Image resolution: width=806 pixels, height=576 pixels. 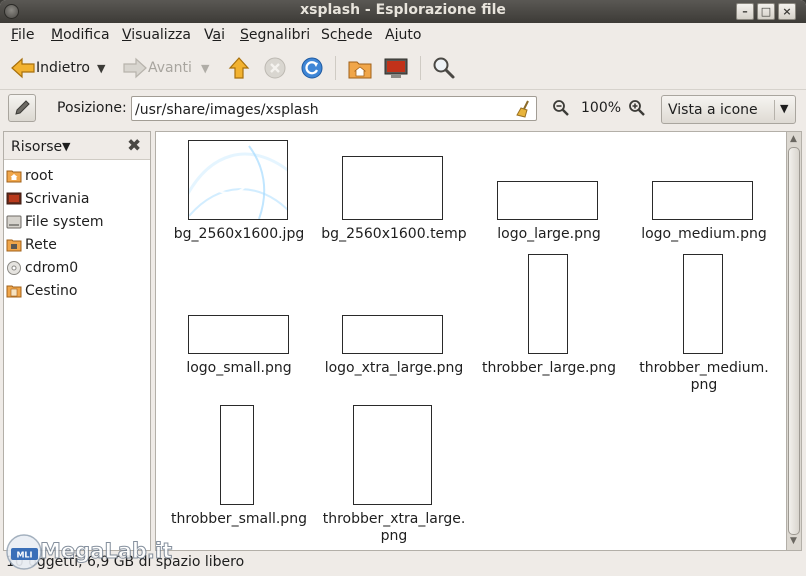 I want to click on forward-arrow-icon, so click(x=135, y=68).